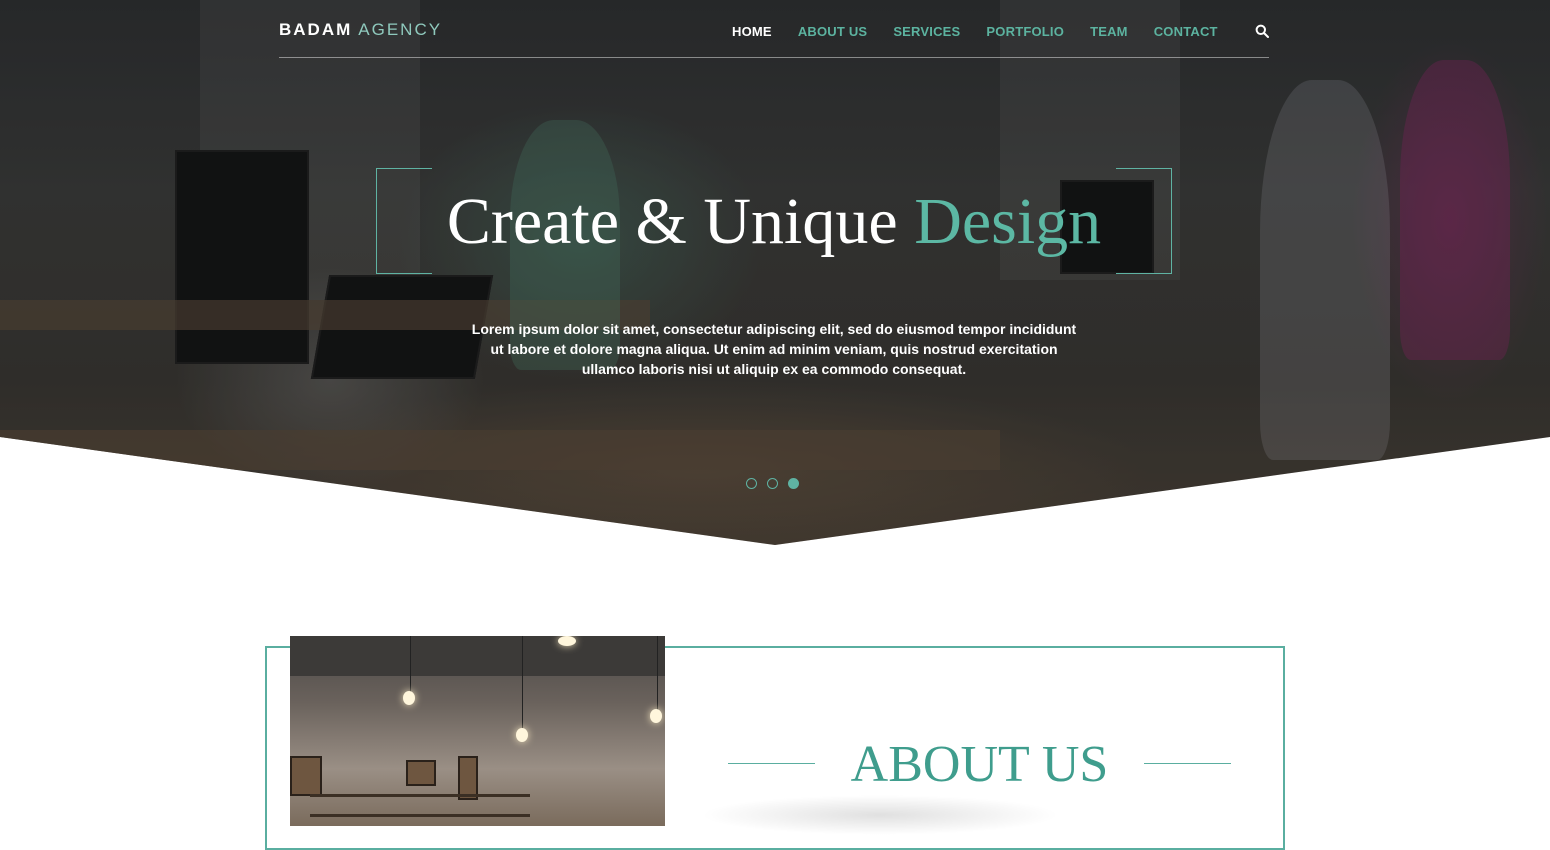 This screenshot has height=850, width=1550. I want to click on slider-dots, so click(777, 483).